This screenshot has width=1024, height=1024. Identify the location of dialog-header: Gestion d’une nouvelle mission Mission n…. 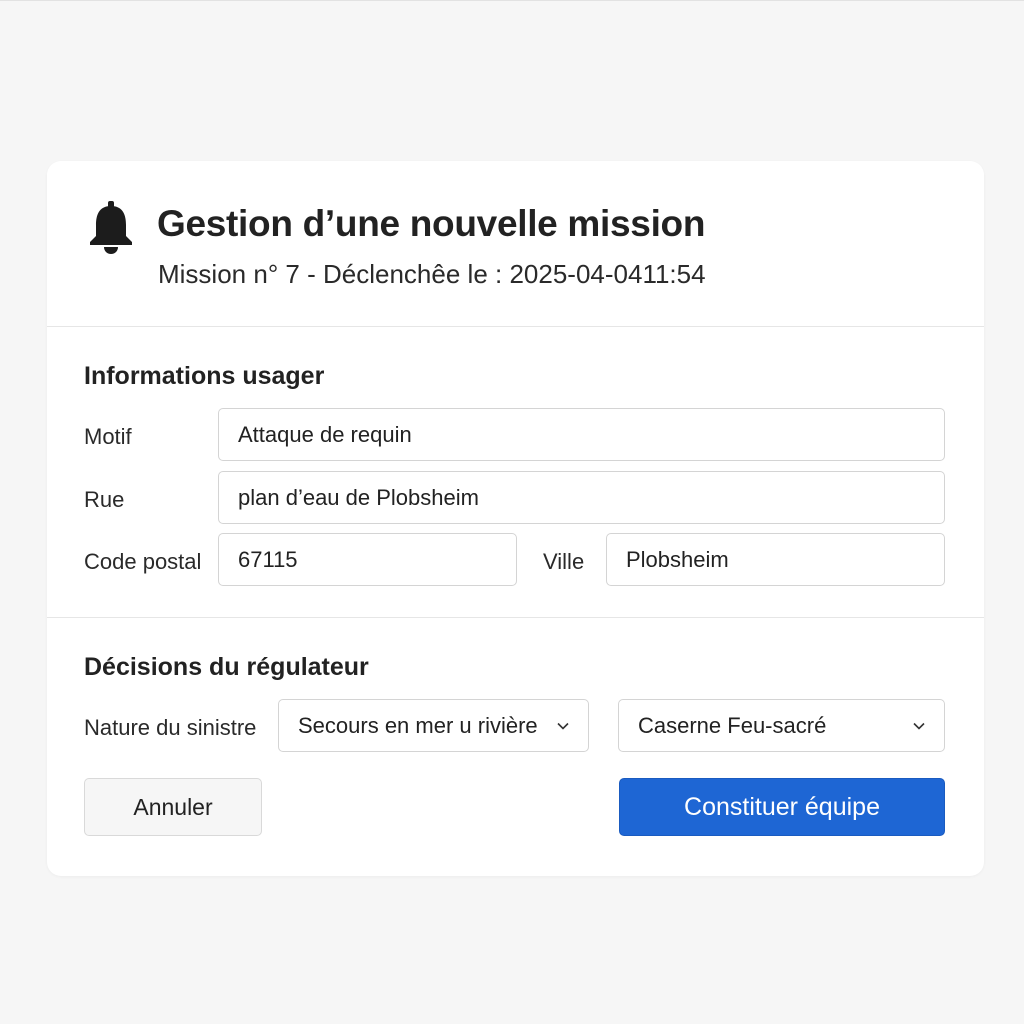
(515, 244).